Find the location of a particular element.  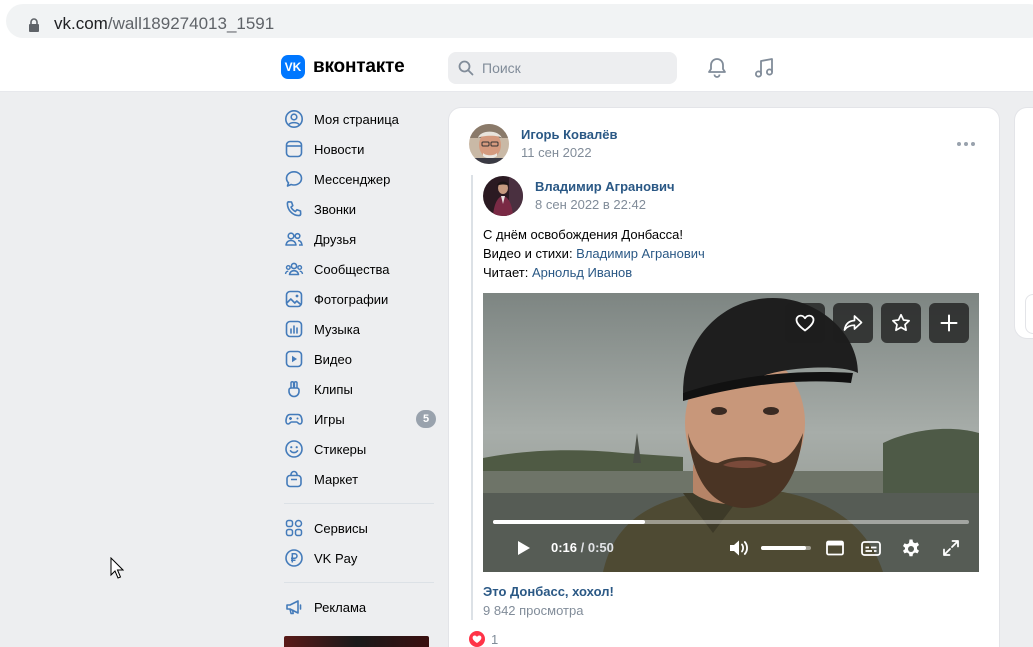

menu-item-market: Маркет is located at coordinates (361, 479).